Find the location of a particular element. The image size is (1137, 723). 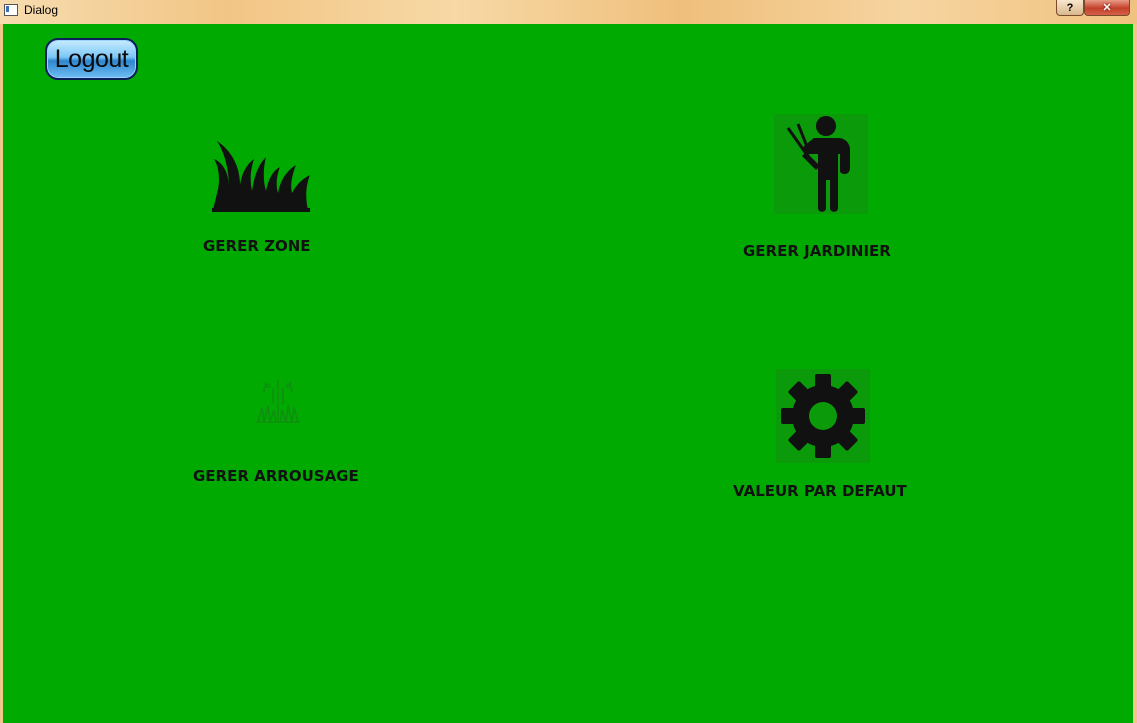

close-button: ✕ is located at coordinates (1107, 8).